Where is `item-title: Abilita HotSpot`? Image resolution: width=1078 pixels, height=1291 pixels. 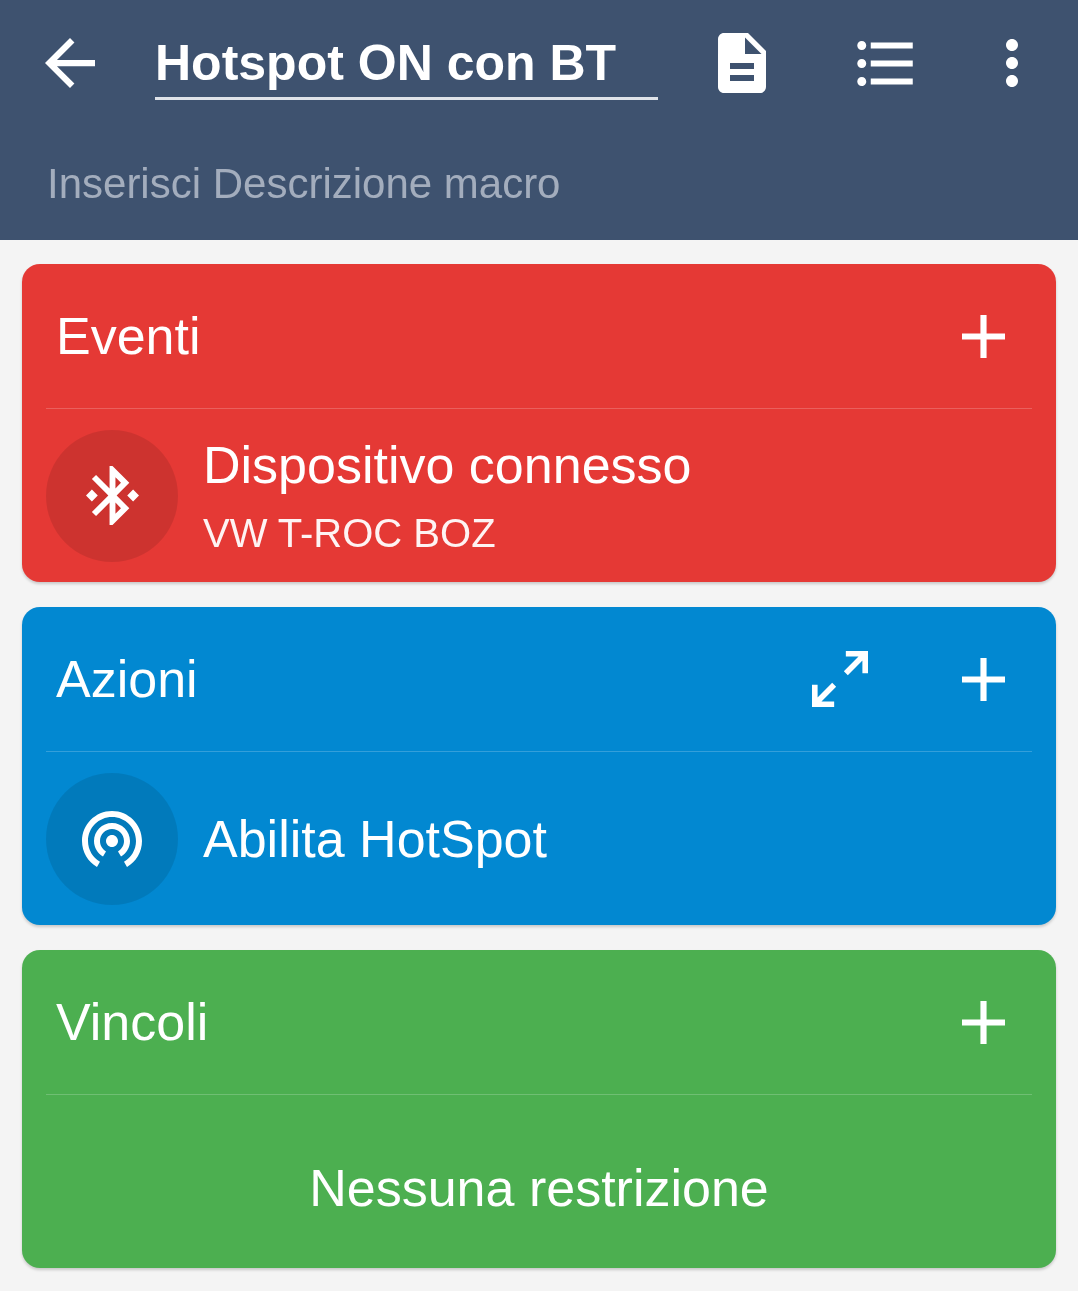 item-title: Abilita HotSpot is located at coordinates (375, 838).